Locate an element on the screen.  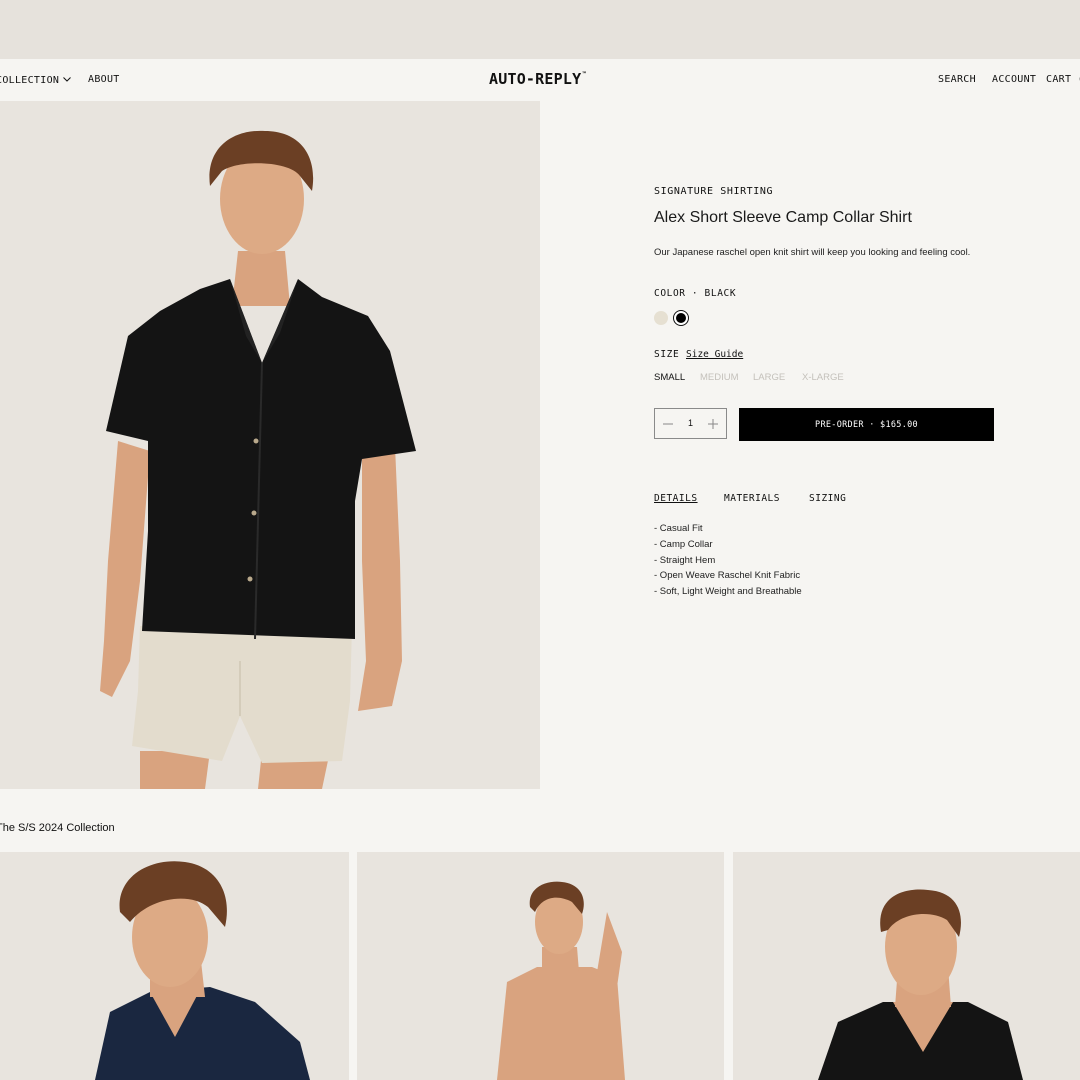
size-option-x-large: X-LARGE is located at coordinates (823, 377).